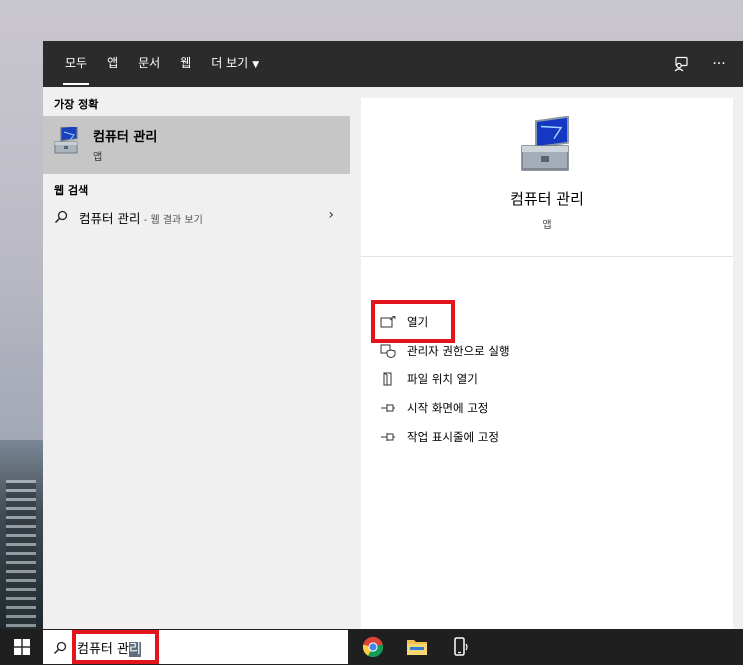 Image resolution: width=743 pixels, height=665 pixels. I want to click on tab-label: 앱, so click(113, 63).